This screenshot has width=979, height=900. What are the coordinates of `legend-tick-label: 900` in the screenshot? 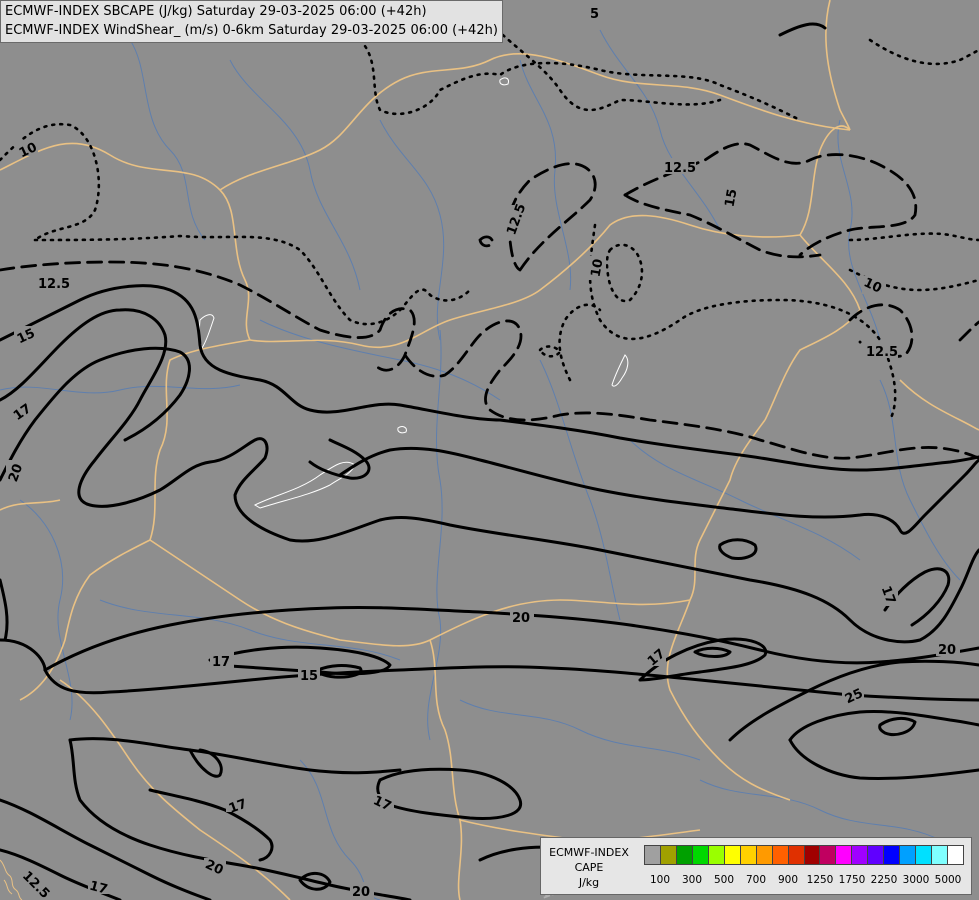 It's located at (788, 880).